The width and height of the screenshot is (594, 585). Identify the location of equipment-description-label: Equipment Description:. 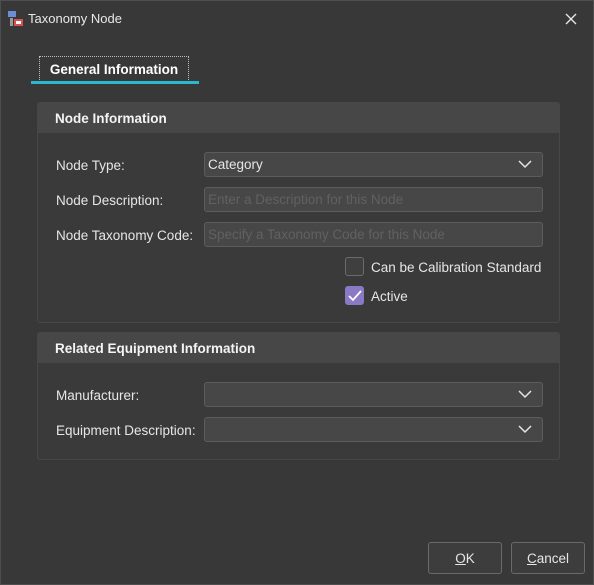
(126, 430).